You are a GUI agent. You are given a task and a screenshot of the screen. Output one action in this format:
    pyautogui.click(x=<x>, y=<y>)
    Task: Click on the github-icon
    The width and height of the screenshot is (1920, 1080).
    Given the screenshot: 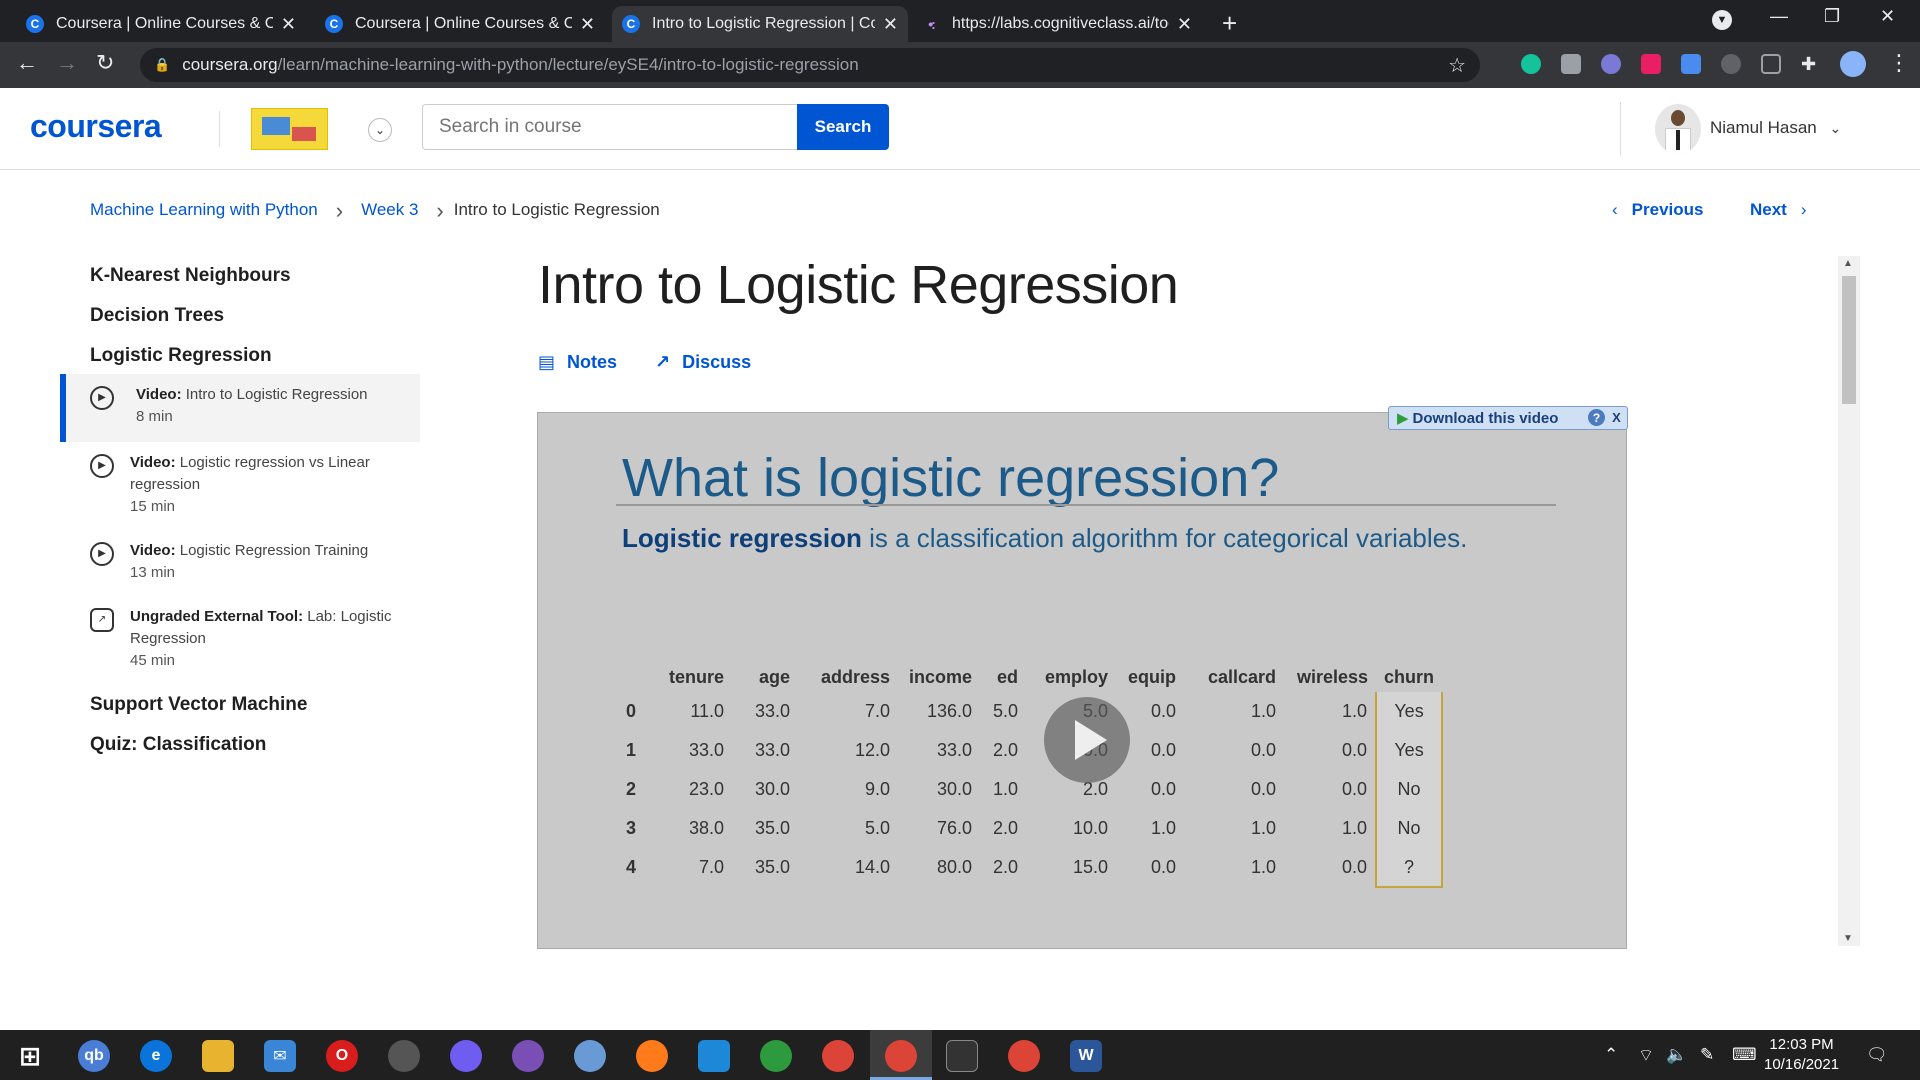 What is the action you would take?
    pyautogui.click(x=528, y=1056)
    